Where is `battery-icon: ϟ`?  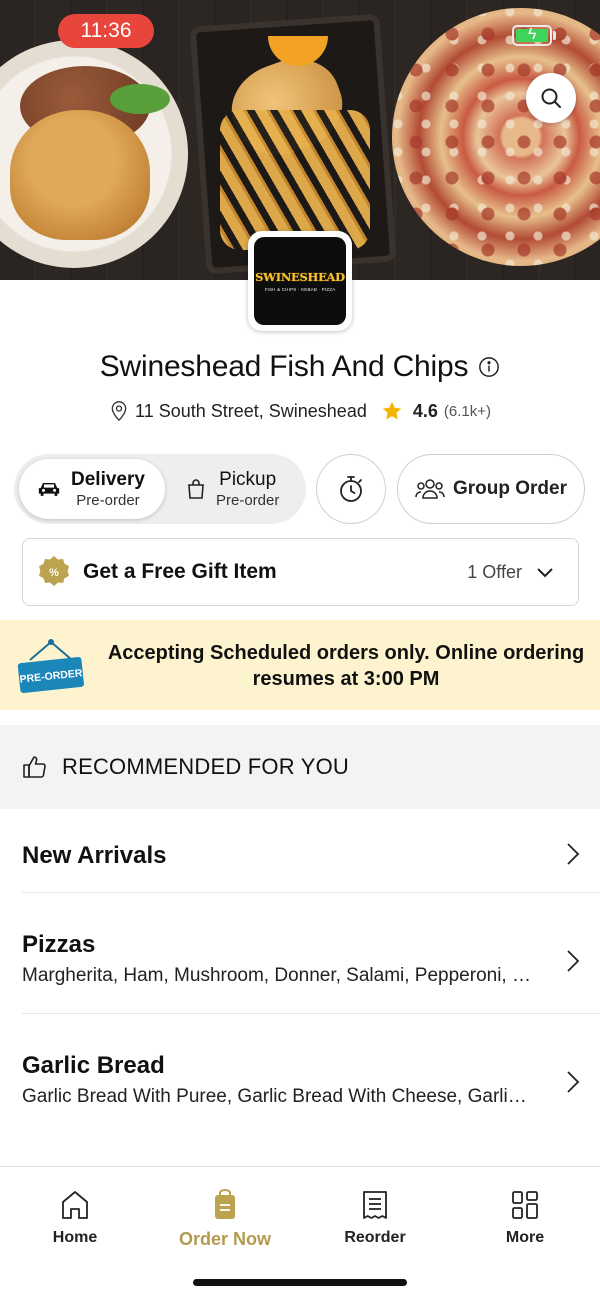
battery-icon: ϟ is located at coordinates (532, 35).